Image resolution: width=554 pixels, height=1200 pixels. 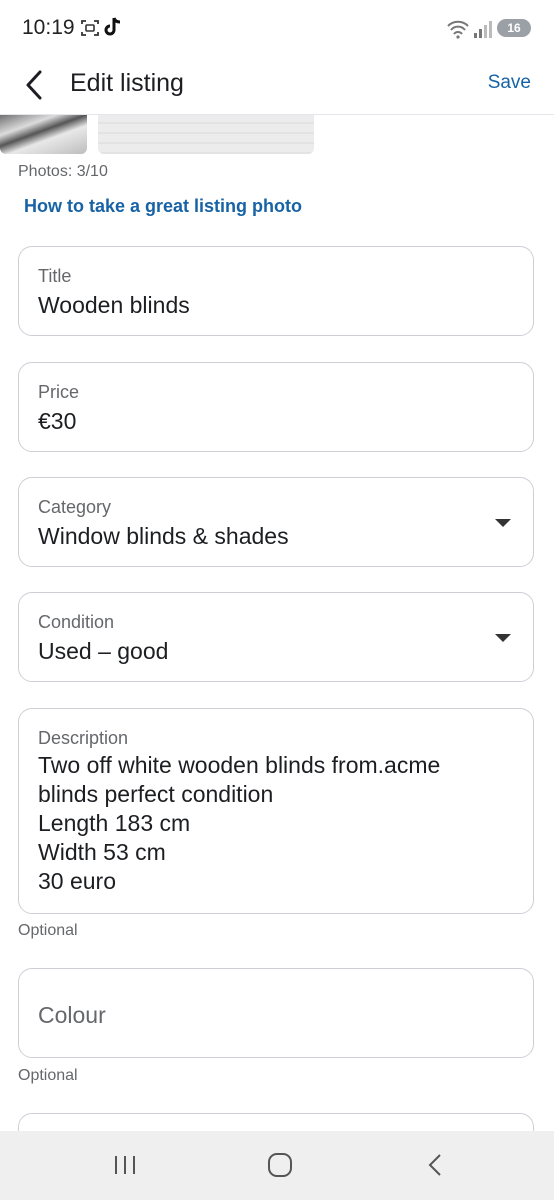 What do you see at coordinates (114, 305) in the screenshot?
I see `title-value: Wooden blinds` at bounding box center [114, 305].